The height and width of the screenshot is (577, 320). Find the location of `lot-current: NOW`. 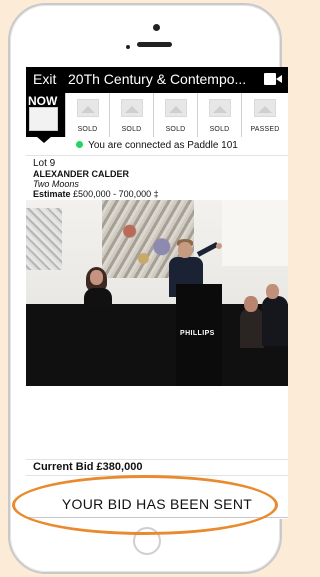

lot-current: NOW is located at coordinates (45, 115).